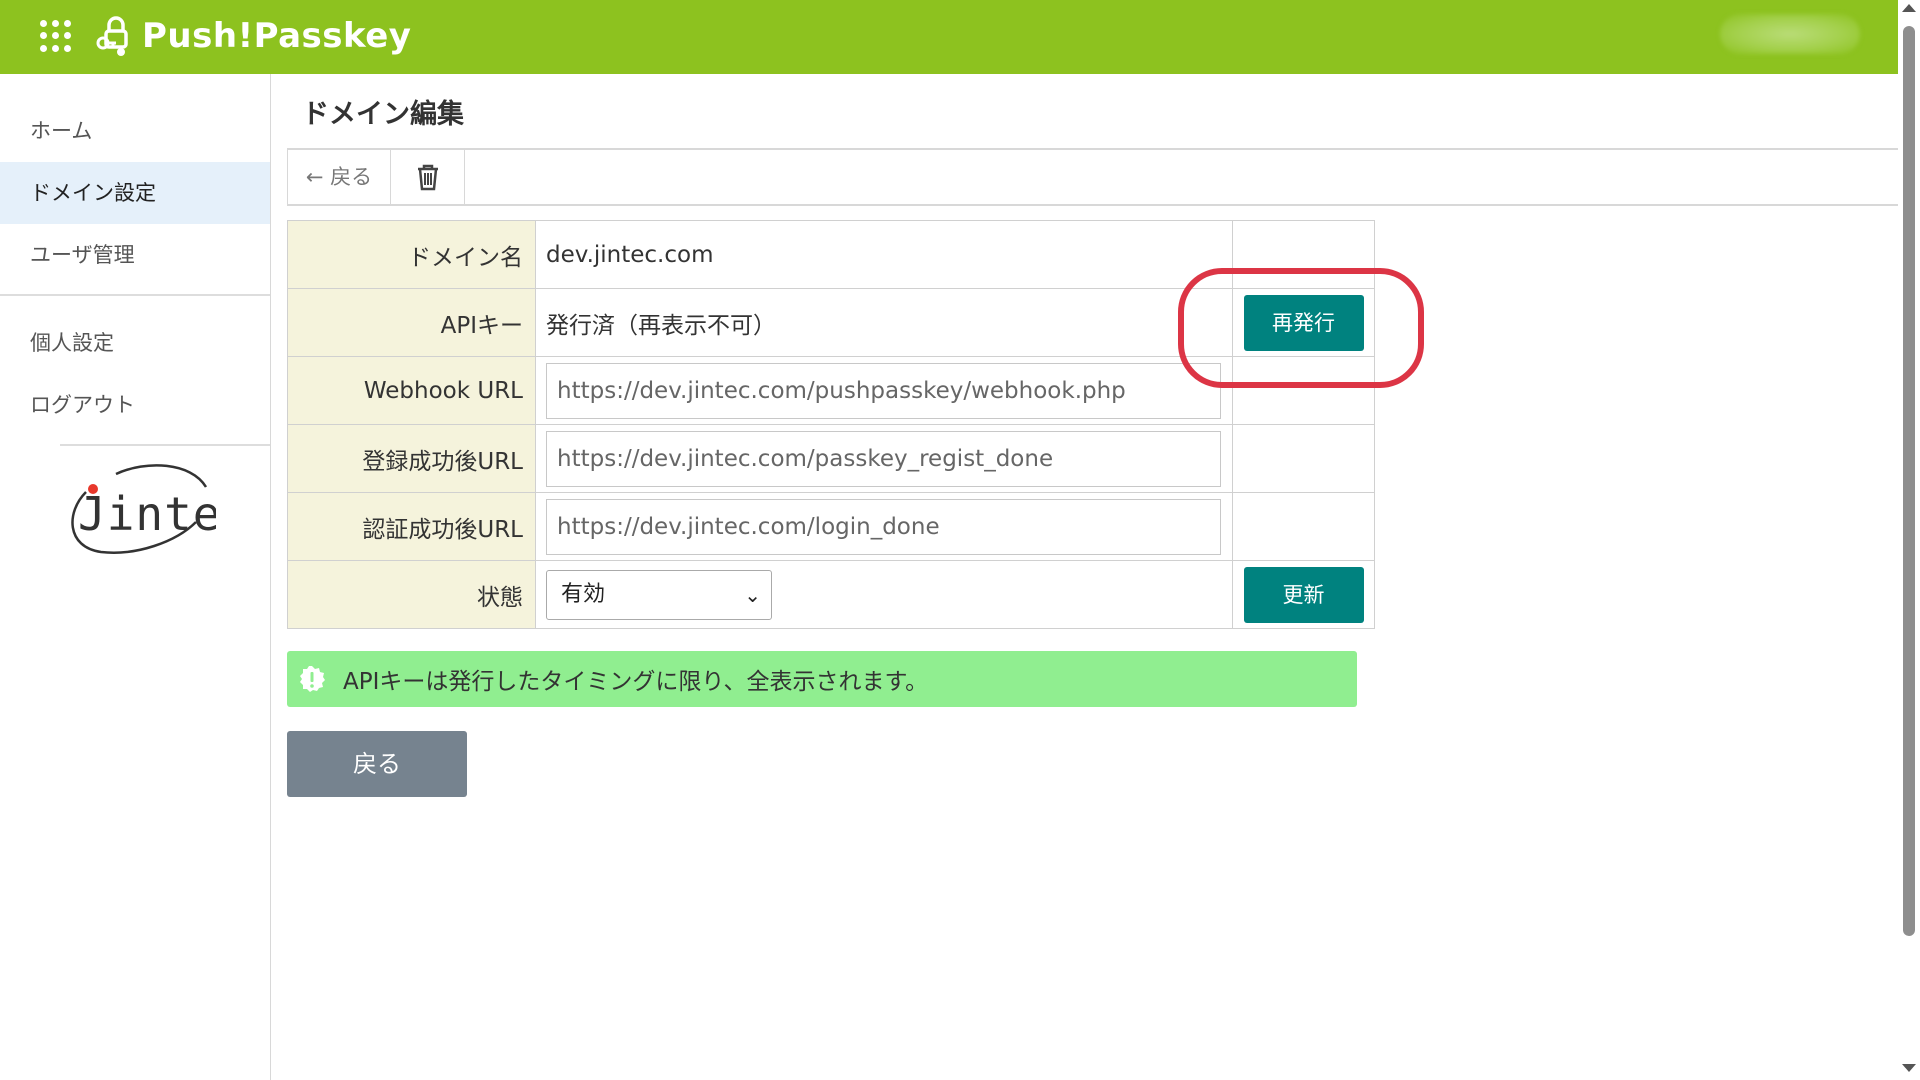 The width and height of the screenshot is (1920, 1080). What do you see at coordinates (884, 254) in the screenshot?
I see `domain-name-value: dev.jintec.com` at bounding box center [884, 254].